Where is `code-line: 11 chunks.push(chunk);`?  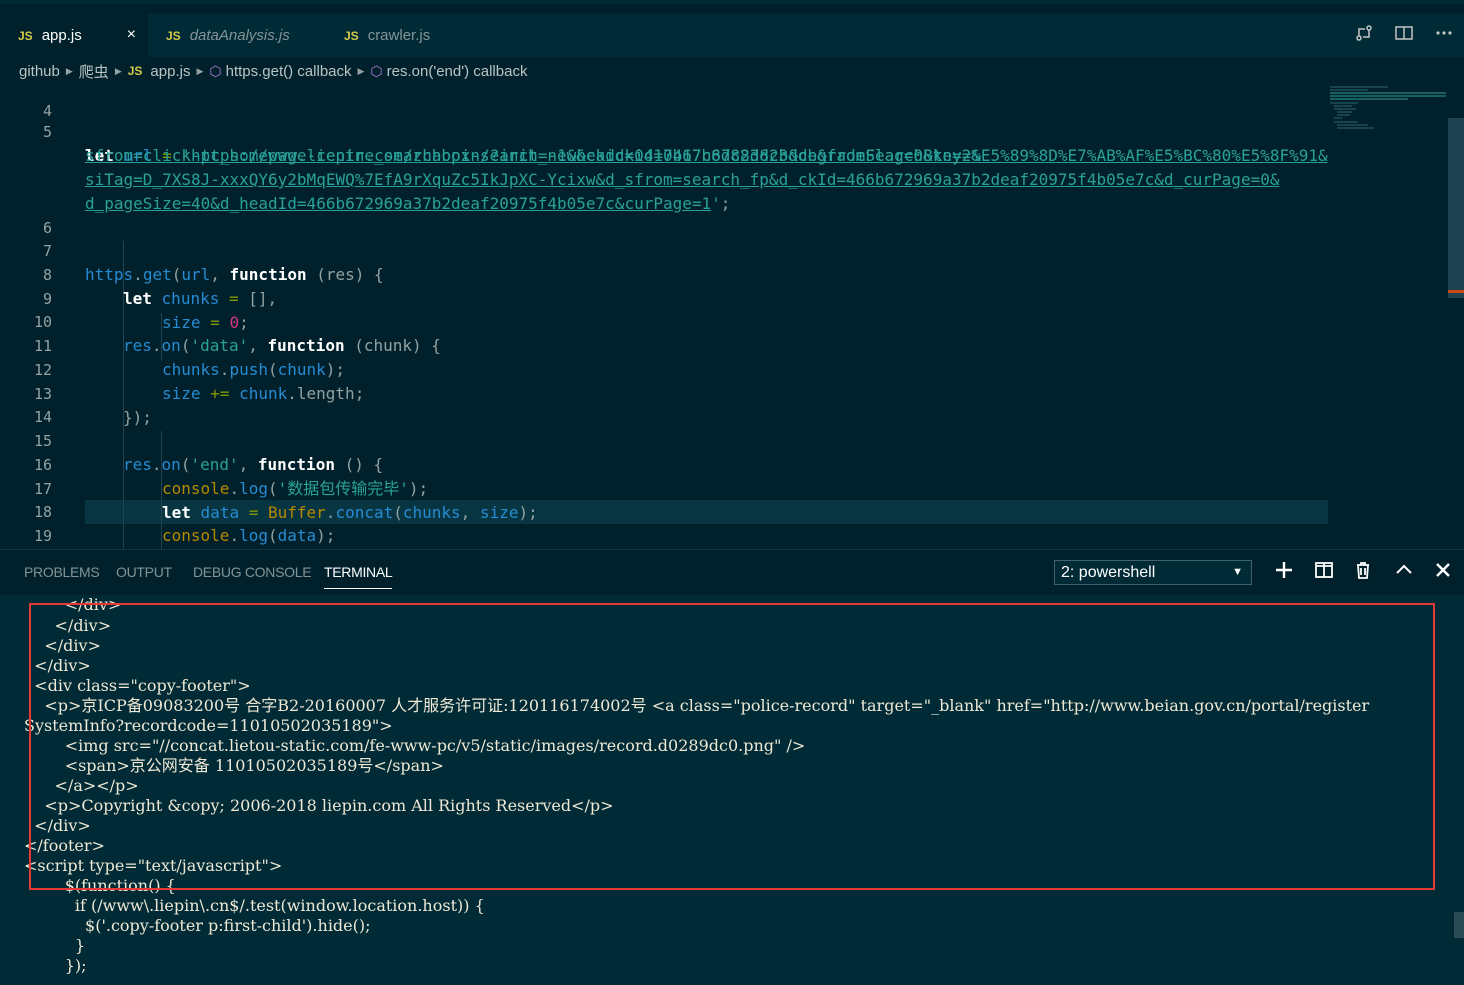 code-line: 11 chunks.push(chunk); is located at coordinates (665, 344).